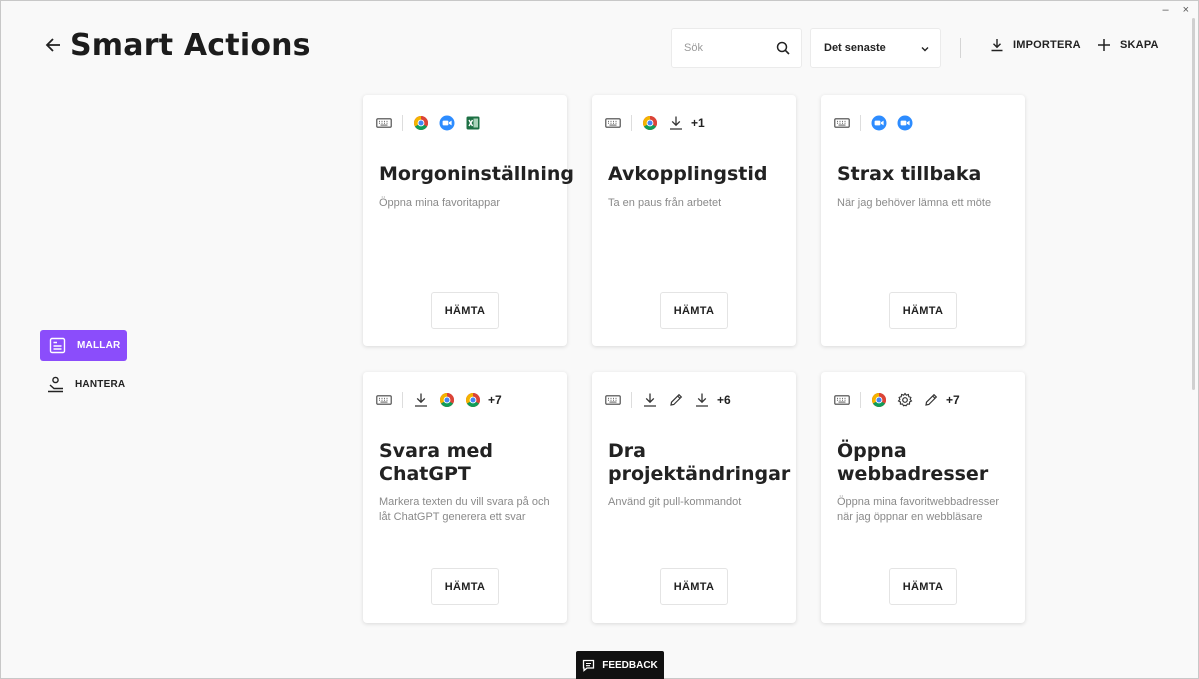  I want to click on search-icon, so click(783, 48).